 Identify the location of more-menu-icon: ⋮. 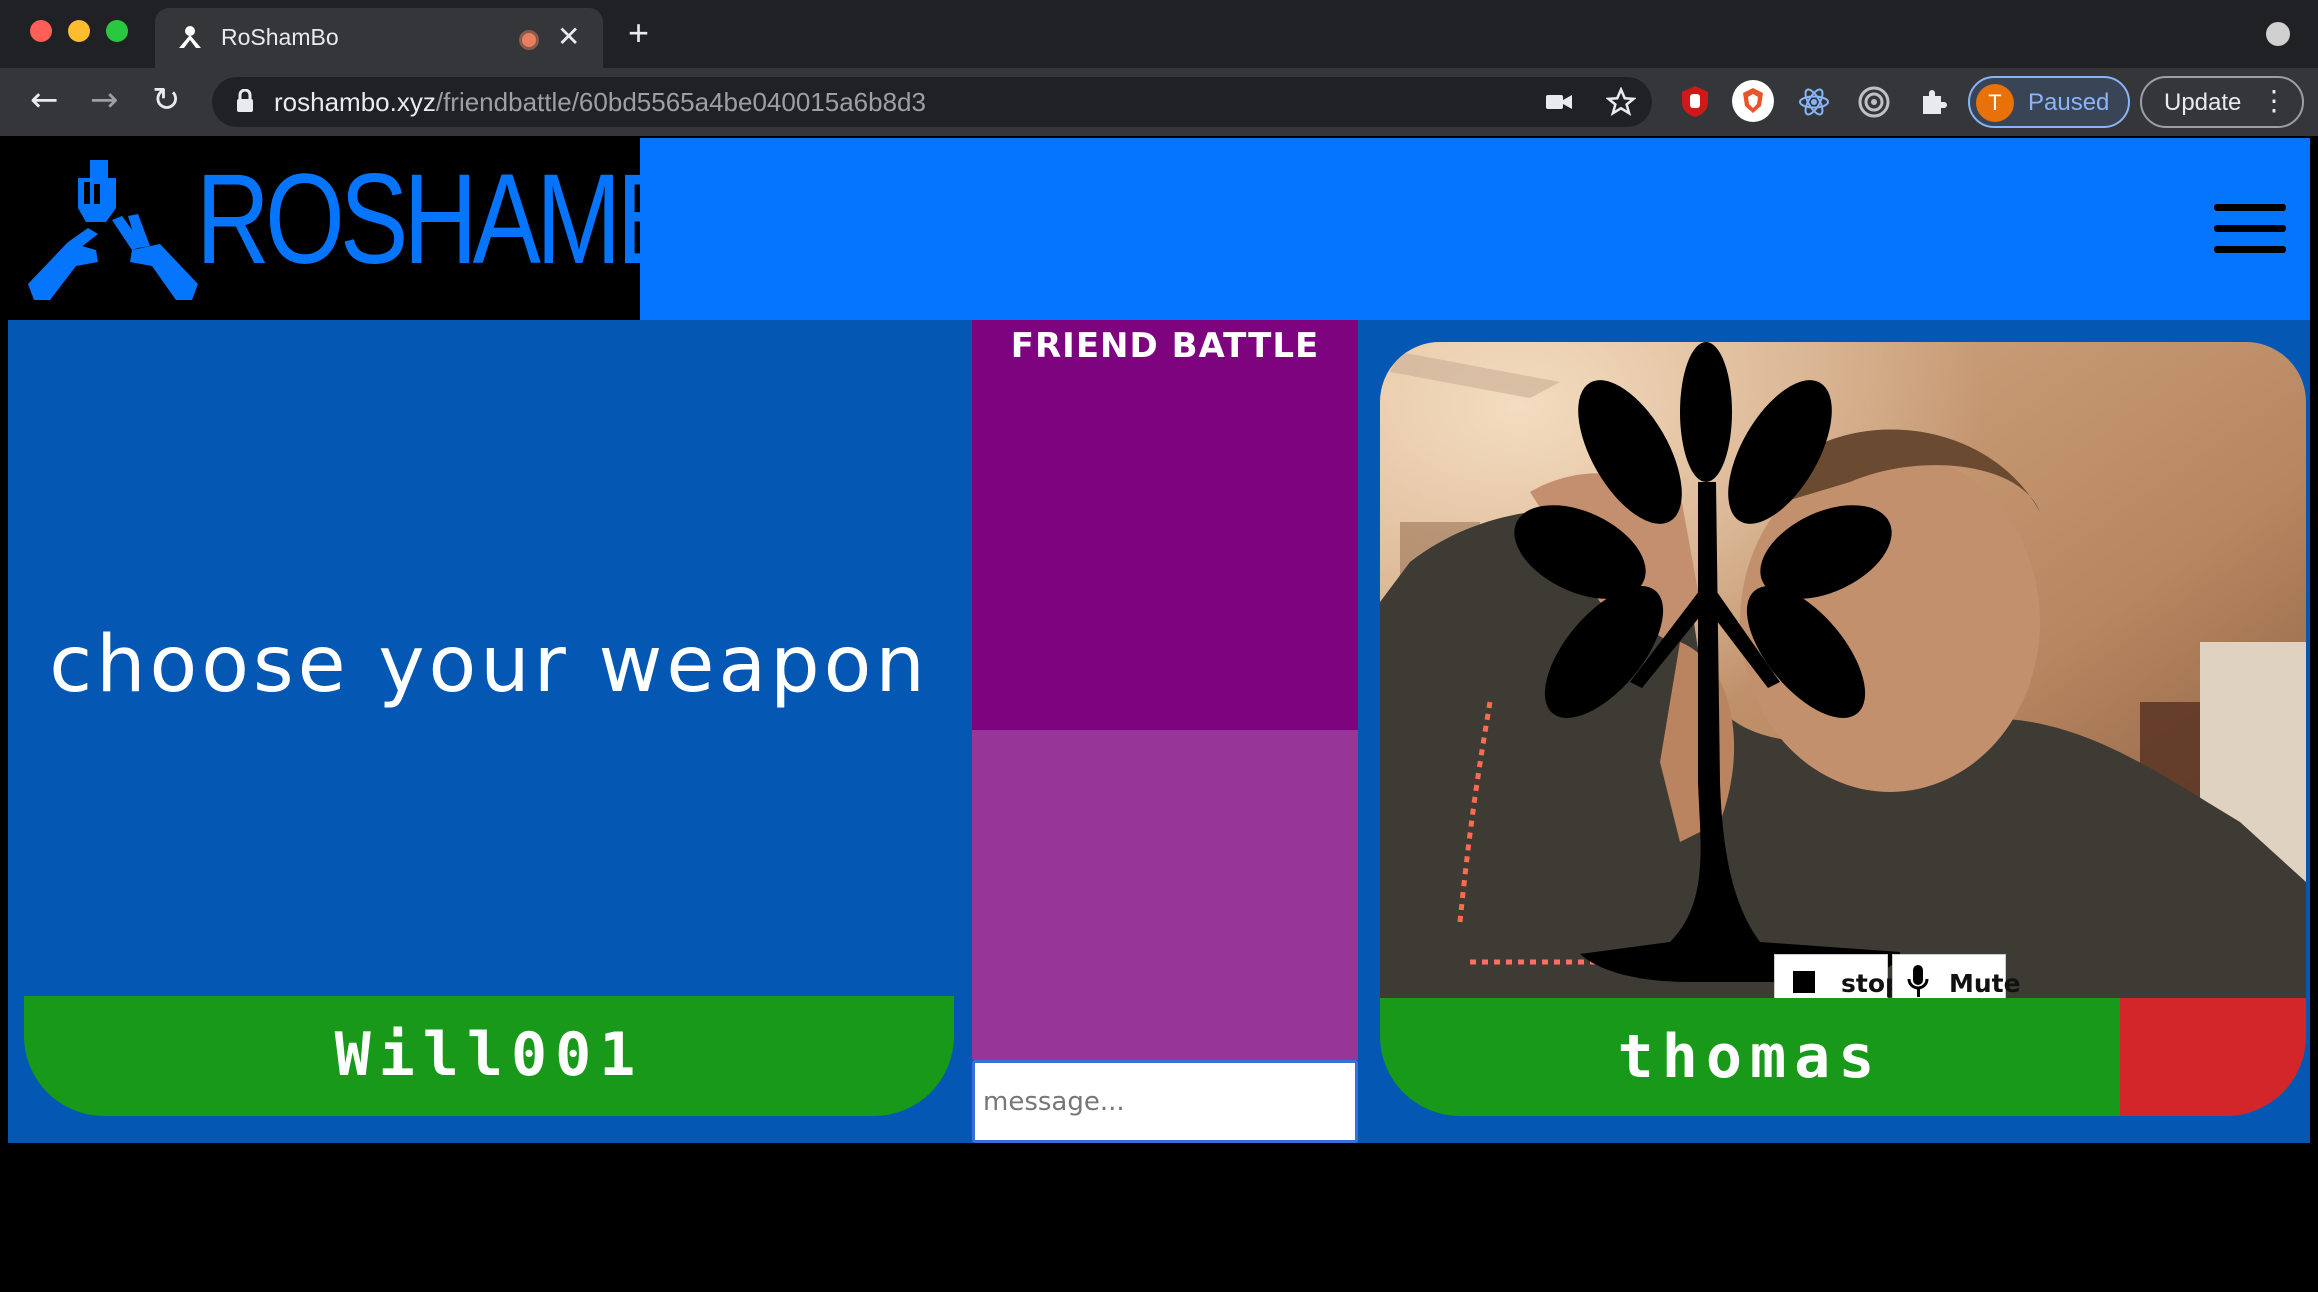
(2274, 100).